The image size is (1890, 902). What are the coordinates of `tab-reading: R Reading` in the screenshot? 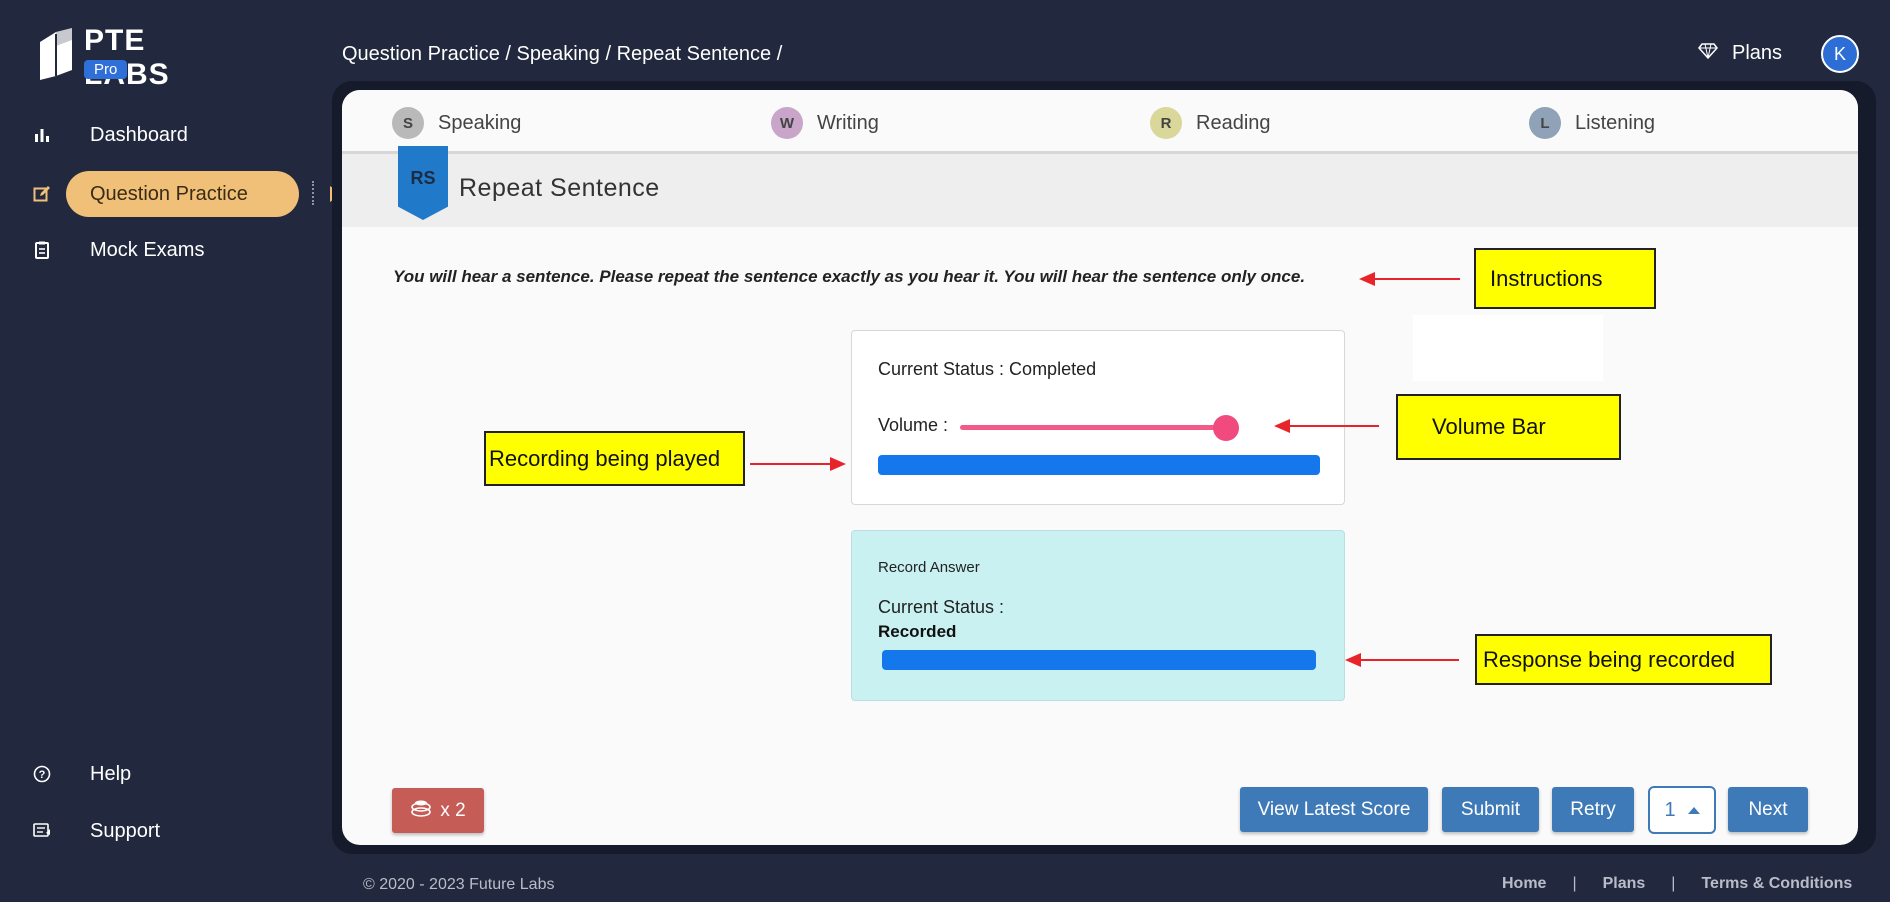 It's located at (1210, 123).